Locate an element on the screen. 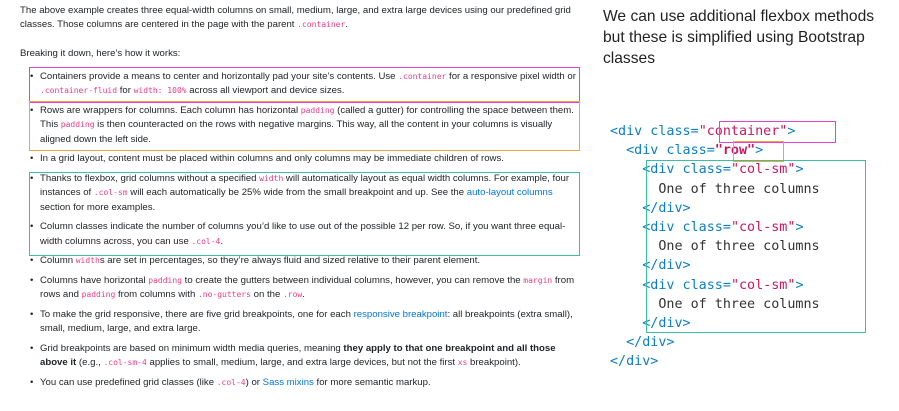  text-segment: ) or is located at coordinates (254, 382).